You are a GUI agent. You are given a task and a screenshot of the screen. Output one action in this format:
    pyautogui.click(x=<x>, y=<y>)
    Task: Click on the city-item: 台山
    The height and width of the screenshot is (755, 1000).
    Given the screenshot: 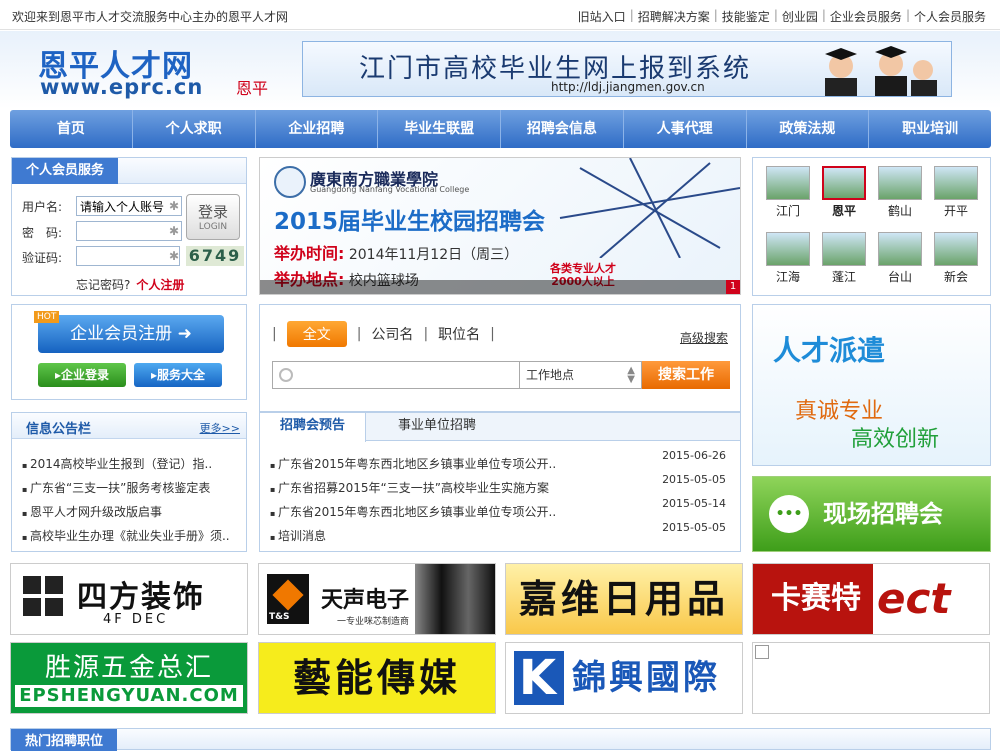 What is the action you would take?
    pyautogui.click(x=900, y=261)
    